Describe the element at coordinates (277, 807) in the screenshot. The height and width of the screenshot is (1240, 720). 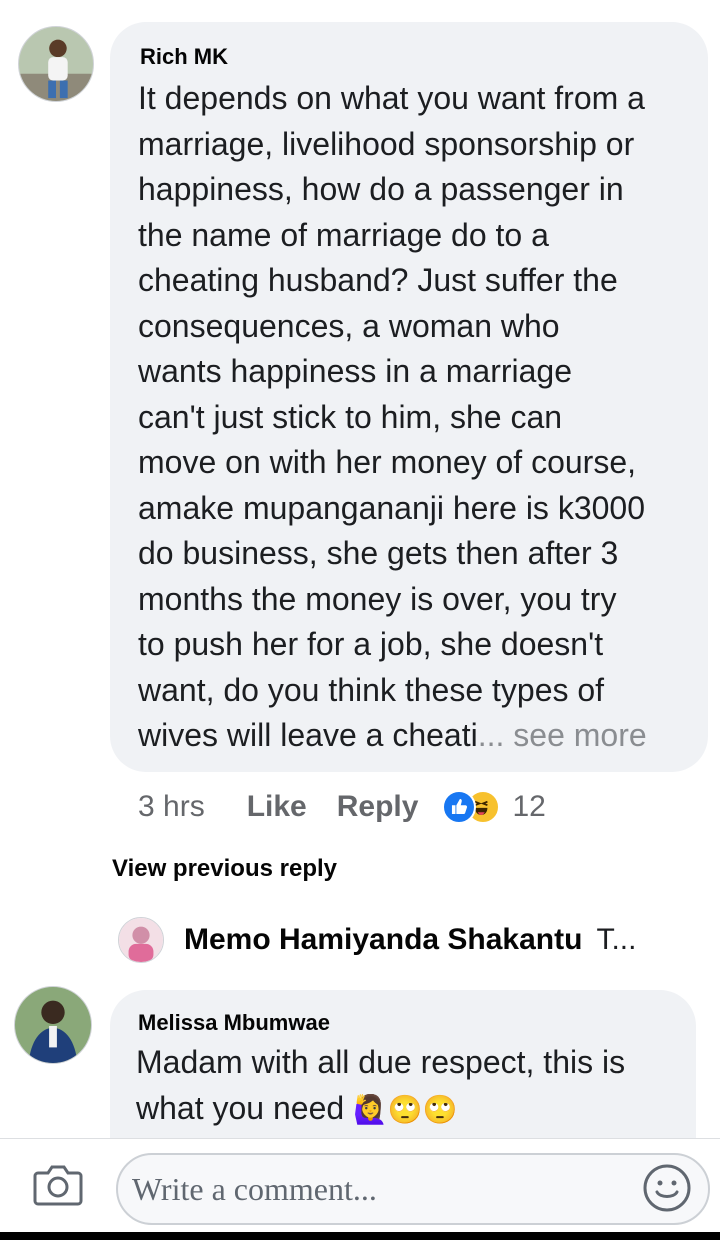
I see `like-button: Like` at that location.